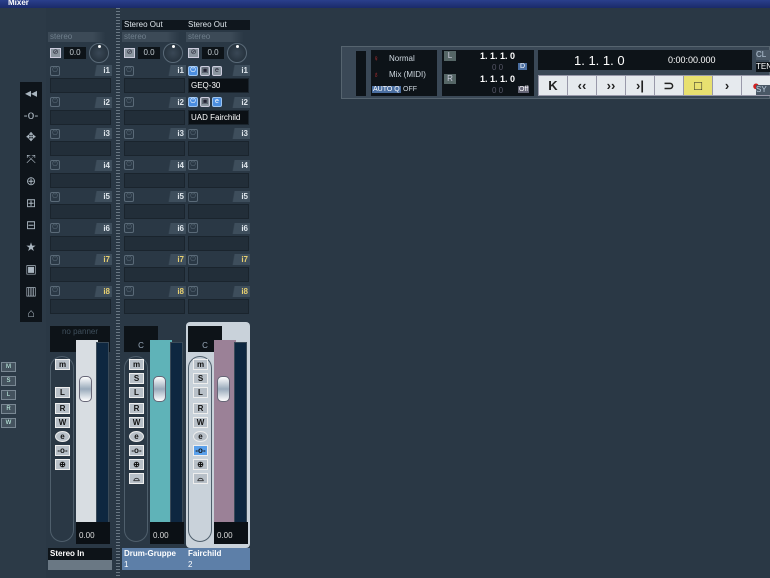  I want to click on sync-button: SY, so click(763, 90).